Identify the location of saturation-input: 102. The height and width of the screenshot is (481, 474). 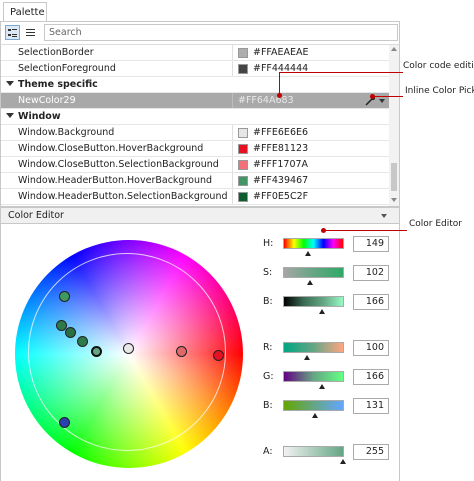
(371, 273).